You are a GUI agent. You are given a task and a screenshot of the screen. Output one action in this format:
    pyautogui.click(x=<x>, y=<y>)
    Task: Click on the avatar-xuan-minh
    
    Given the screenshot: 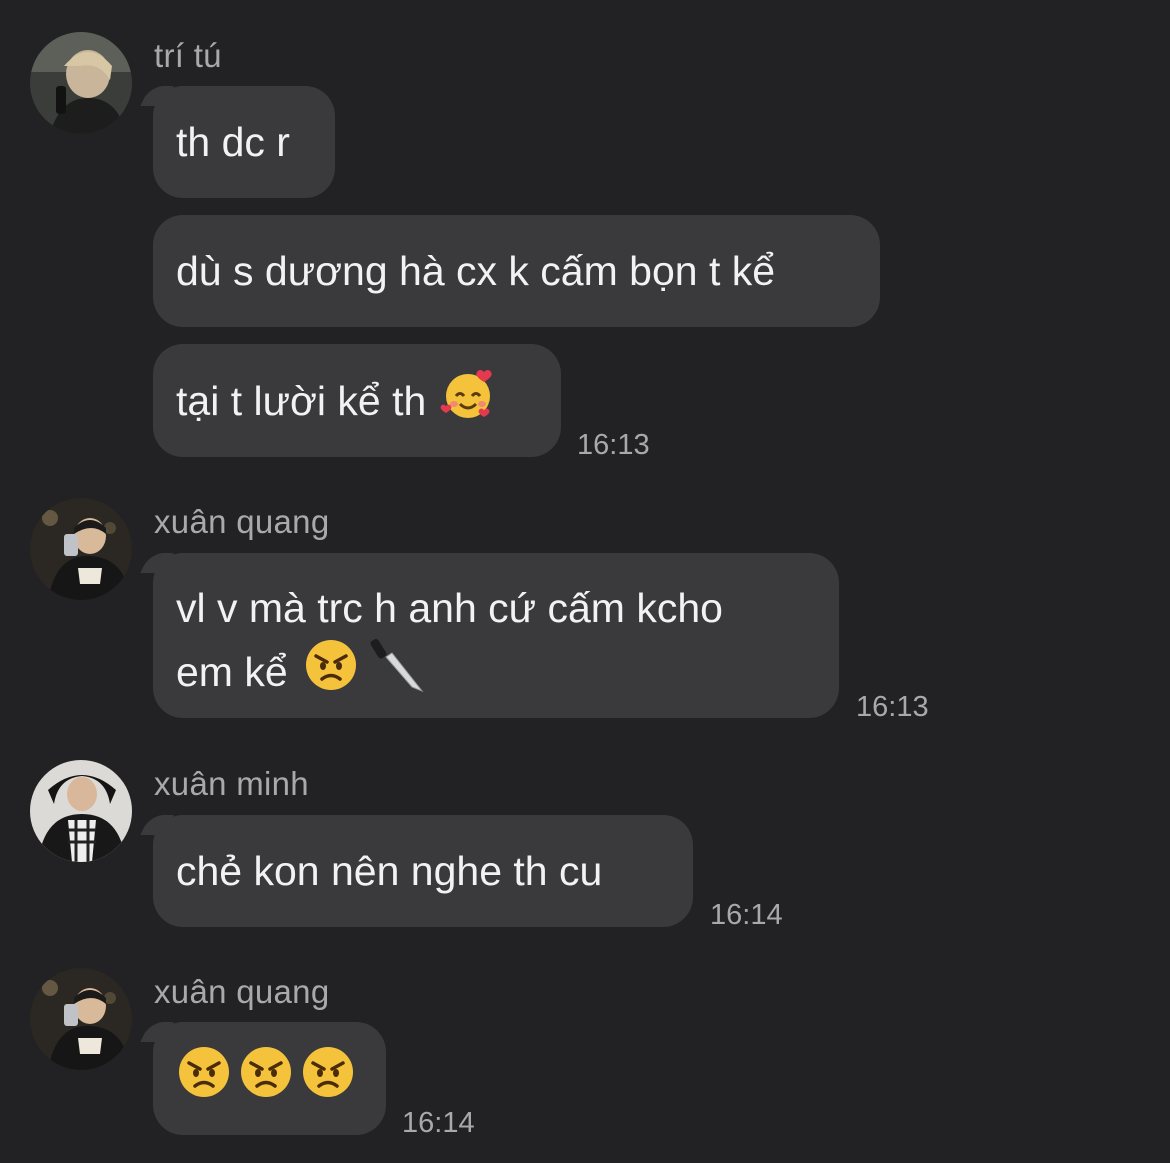 What is the action you would take?
    pyautogui.click(x=81, y=811)
    